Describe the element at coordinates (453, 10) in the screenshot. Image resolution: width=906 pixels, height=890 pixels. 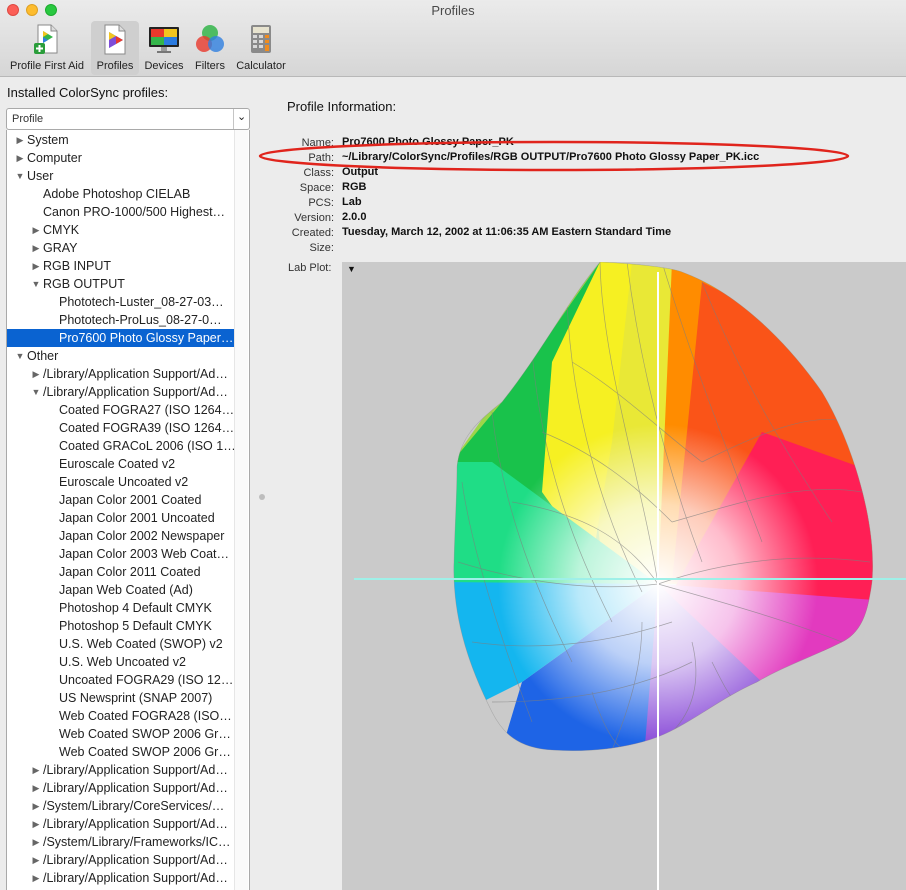
I see `window-title: Profiles` at that location.